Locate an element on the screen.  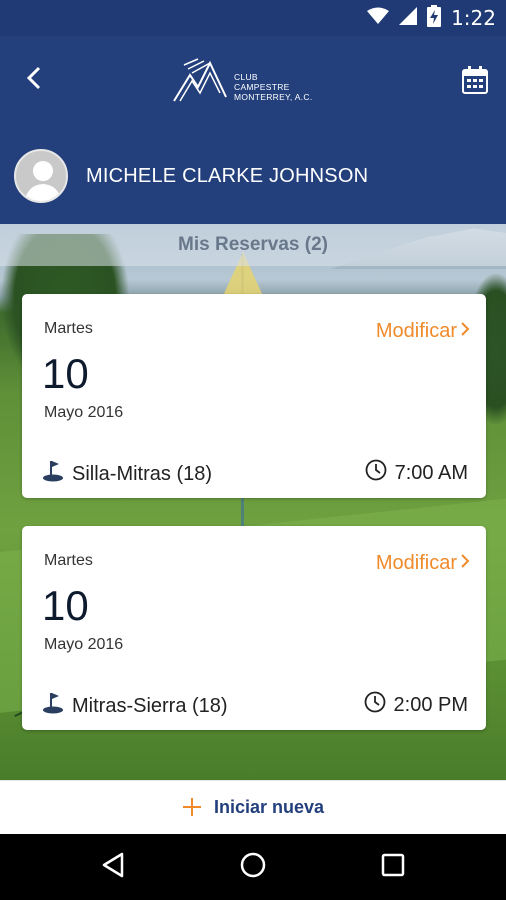
avatar is located at coordinates (41, 176).